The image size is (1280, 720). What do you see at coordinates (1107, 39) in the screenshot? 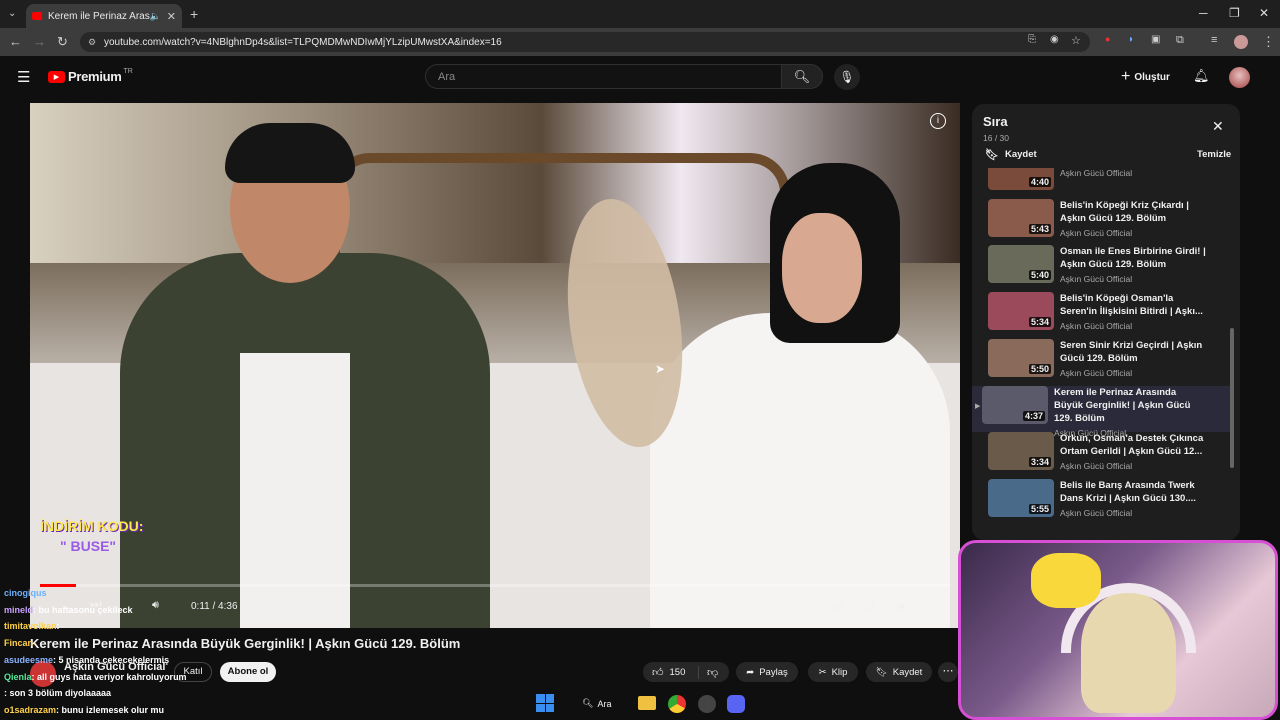
I see `extension-red-icon: ●` at bounding box center [1107, 39].